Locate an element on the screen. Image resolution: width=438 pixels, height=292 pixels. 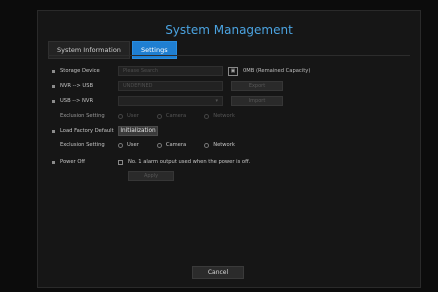
nvr-to-usb-field: UNDEFINED is located at coordinates (170, 86).